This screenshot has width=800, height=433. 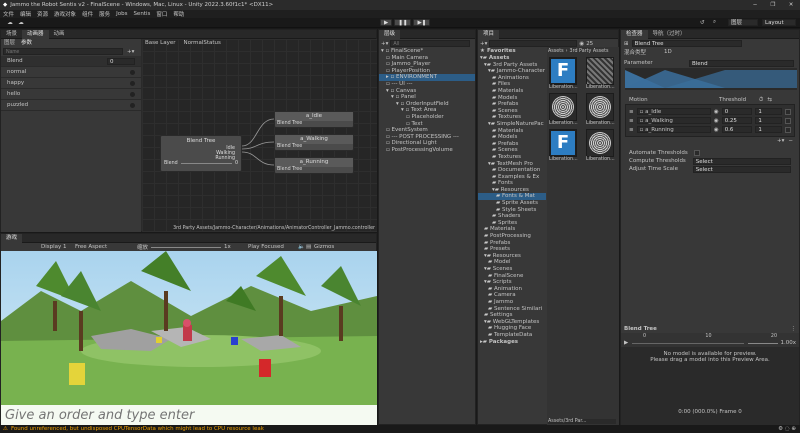 I want to click on folder-item: ▰ Examples & Ex, so click(x=512, y=177).